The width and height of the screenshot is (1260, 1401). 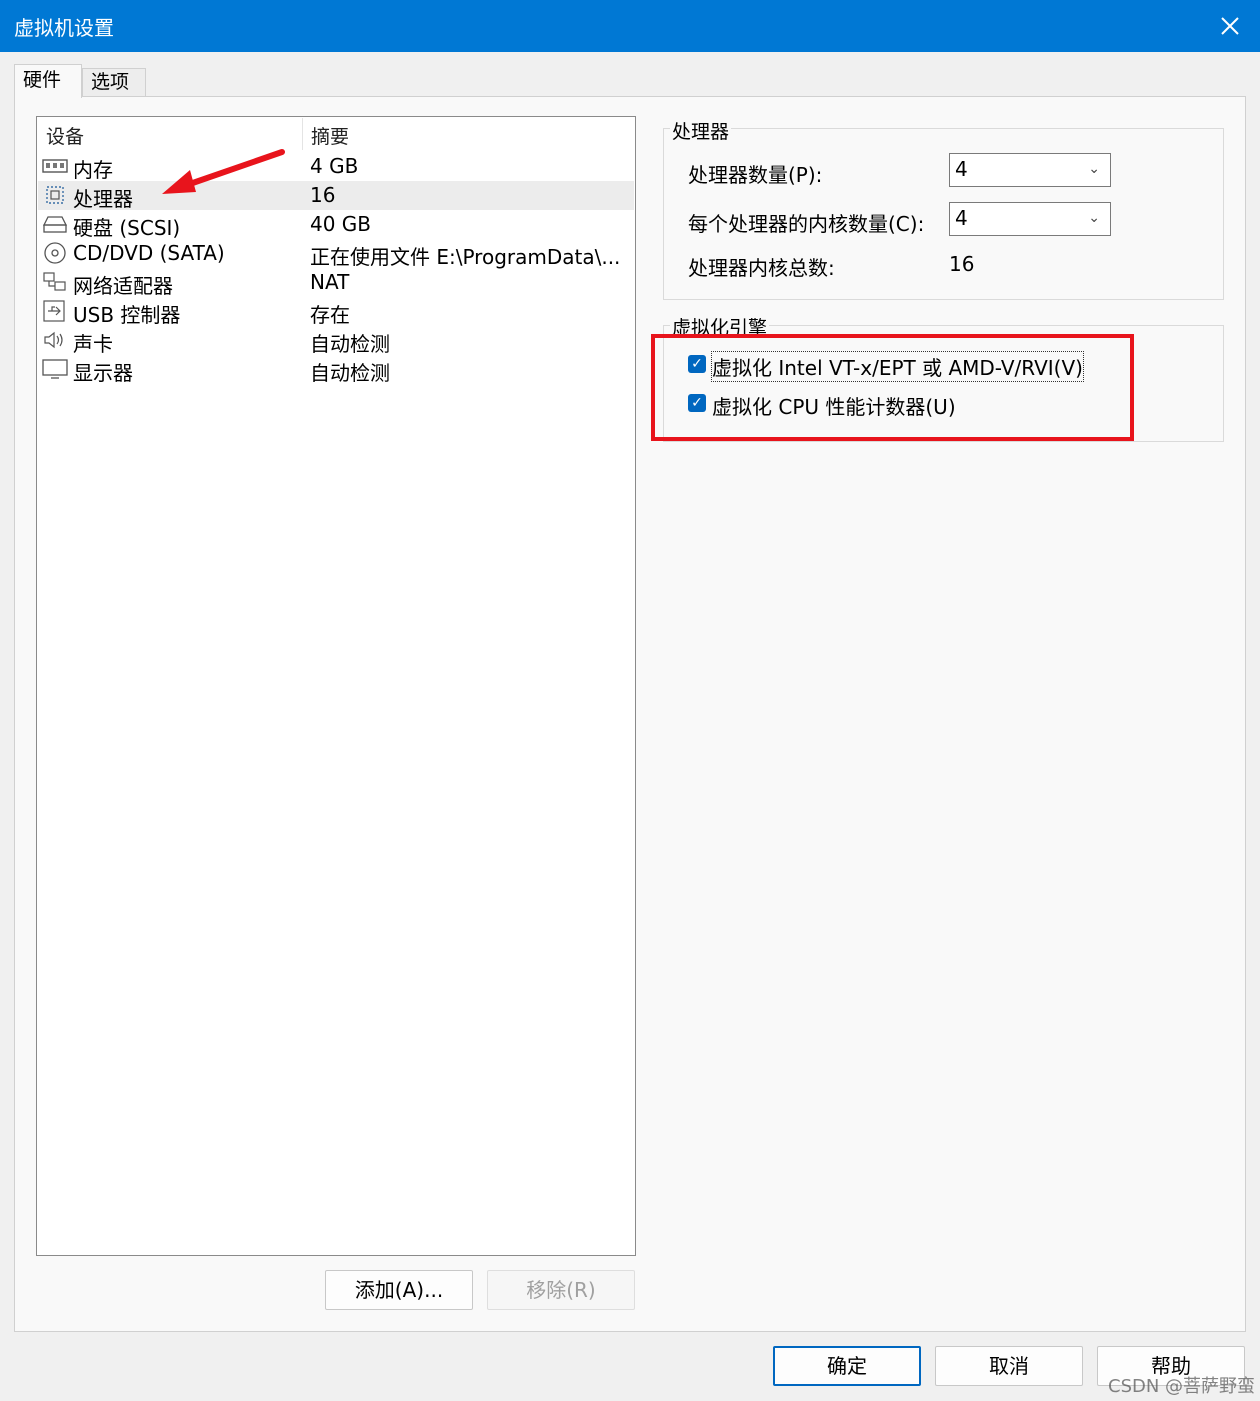 I want to click on device-name: 内存, so click(x=93, y=170).